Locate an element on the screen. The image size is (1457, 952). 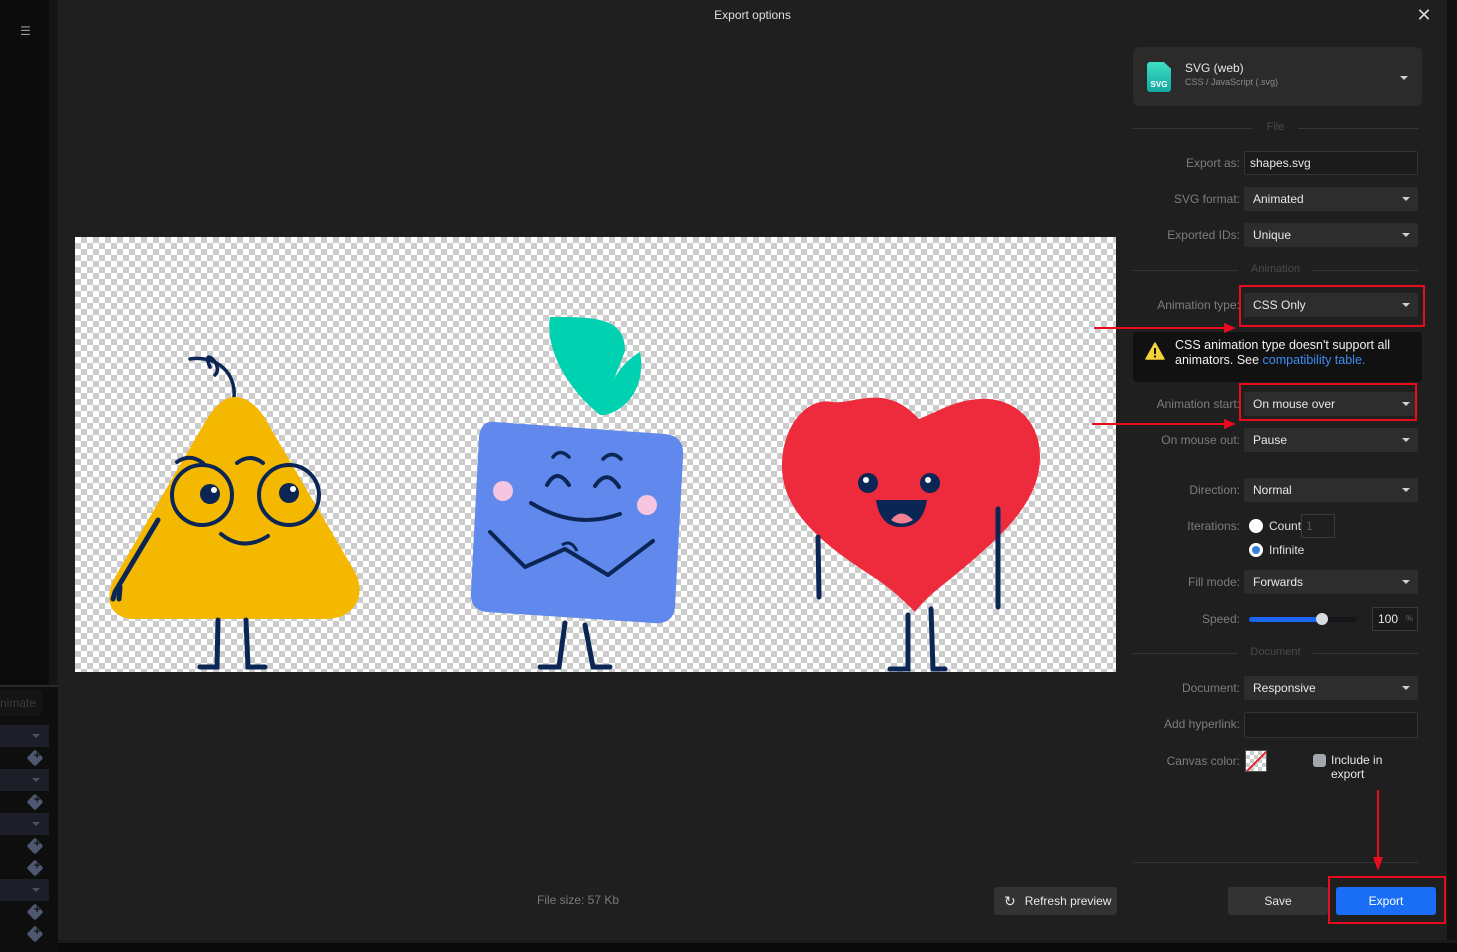
canvas-color-swatch is located at coordinates (1256, 761).